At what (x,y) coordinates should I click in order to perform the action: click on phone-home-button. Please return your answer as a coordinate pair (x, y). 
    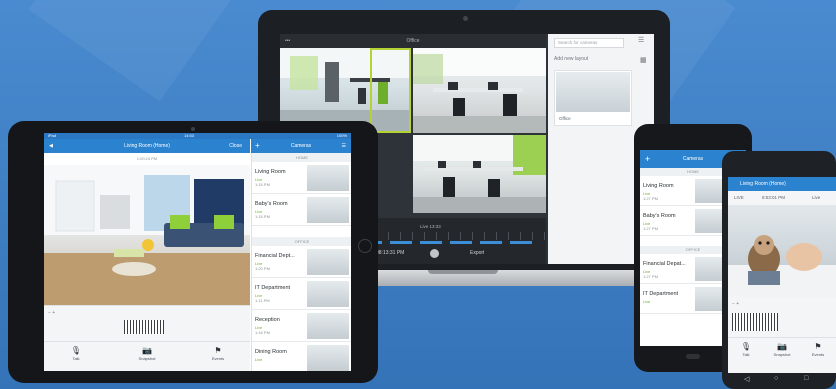
    Looking at the image, I should click on (693, 356).